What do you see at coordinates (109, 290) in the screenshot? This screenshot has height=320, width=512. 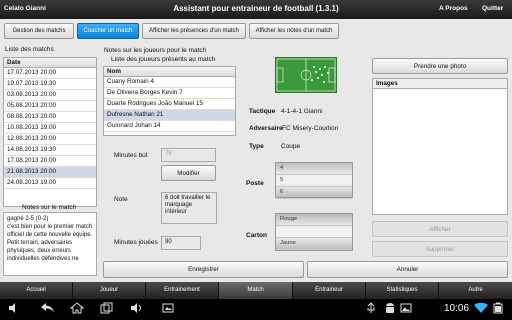 I see `tab-joueur: Joueur` at bounding box center [109, 290].